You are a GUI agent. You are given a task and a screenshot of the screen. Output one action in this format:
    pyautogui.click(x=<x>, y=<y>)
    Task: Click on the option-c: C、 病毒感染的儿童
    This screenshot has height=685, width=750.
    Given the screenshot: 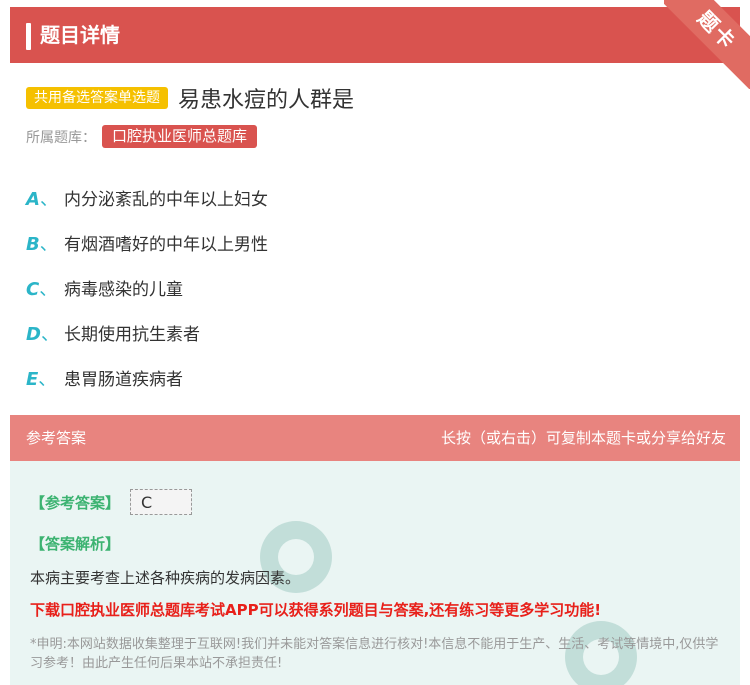 What is the action you would take?
    pyautogui.click(x=147, y=287)
    